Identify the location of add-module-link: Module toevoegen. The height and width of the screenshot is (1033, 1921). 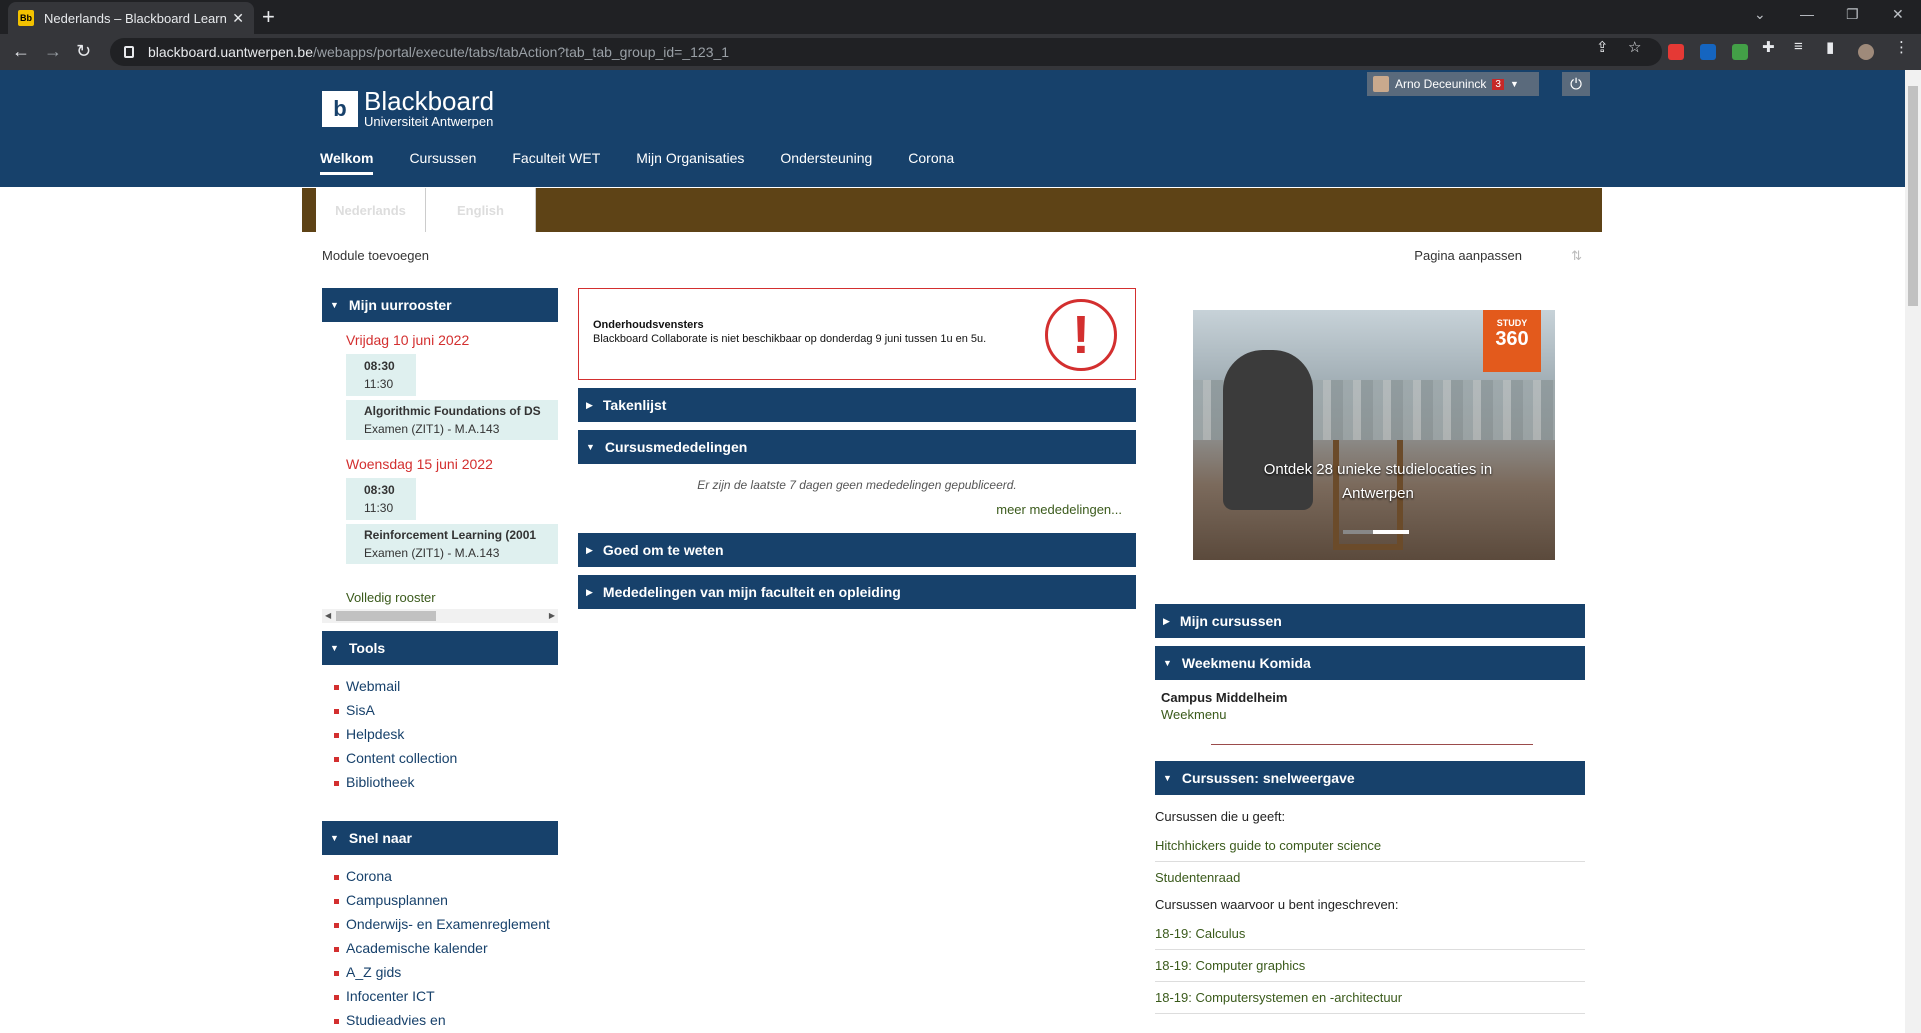
(375, 255).